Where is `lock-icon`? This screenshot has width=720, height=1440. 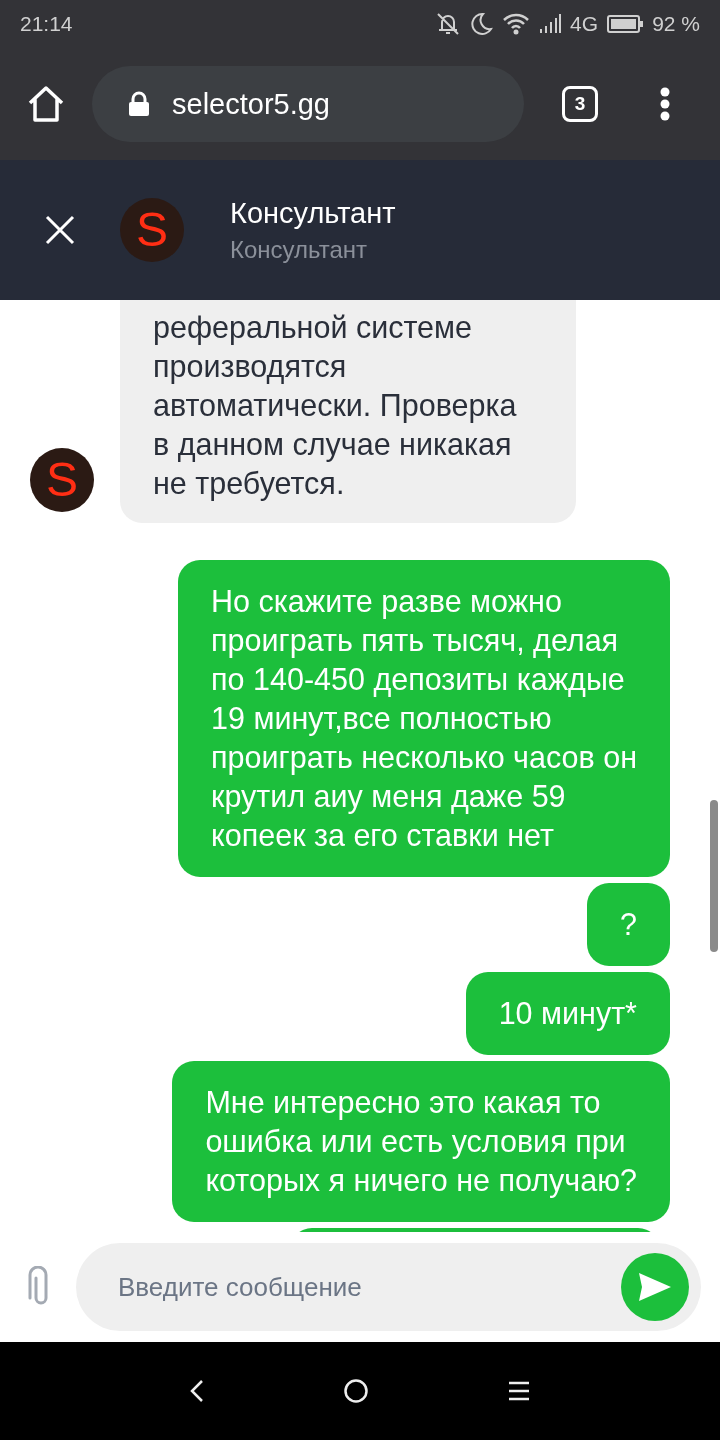
lock-icon is located at coordinates (139, 104).